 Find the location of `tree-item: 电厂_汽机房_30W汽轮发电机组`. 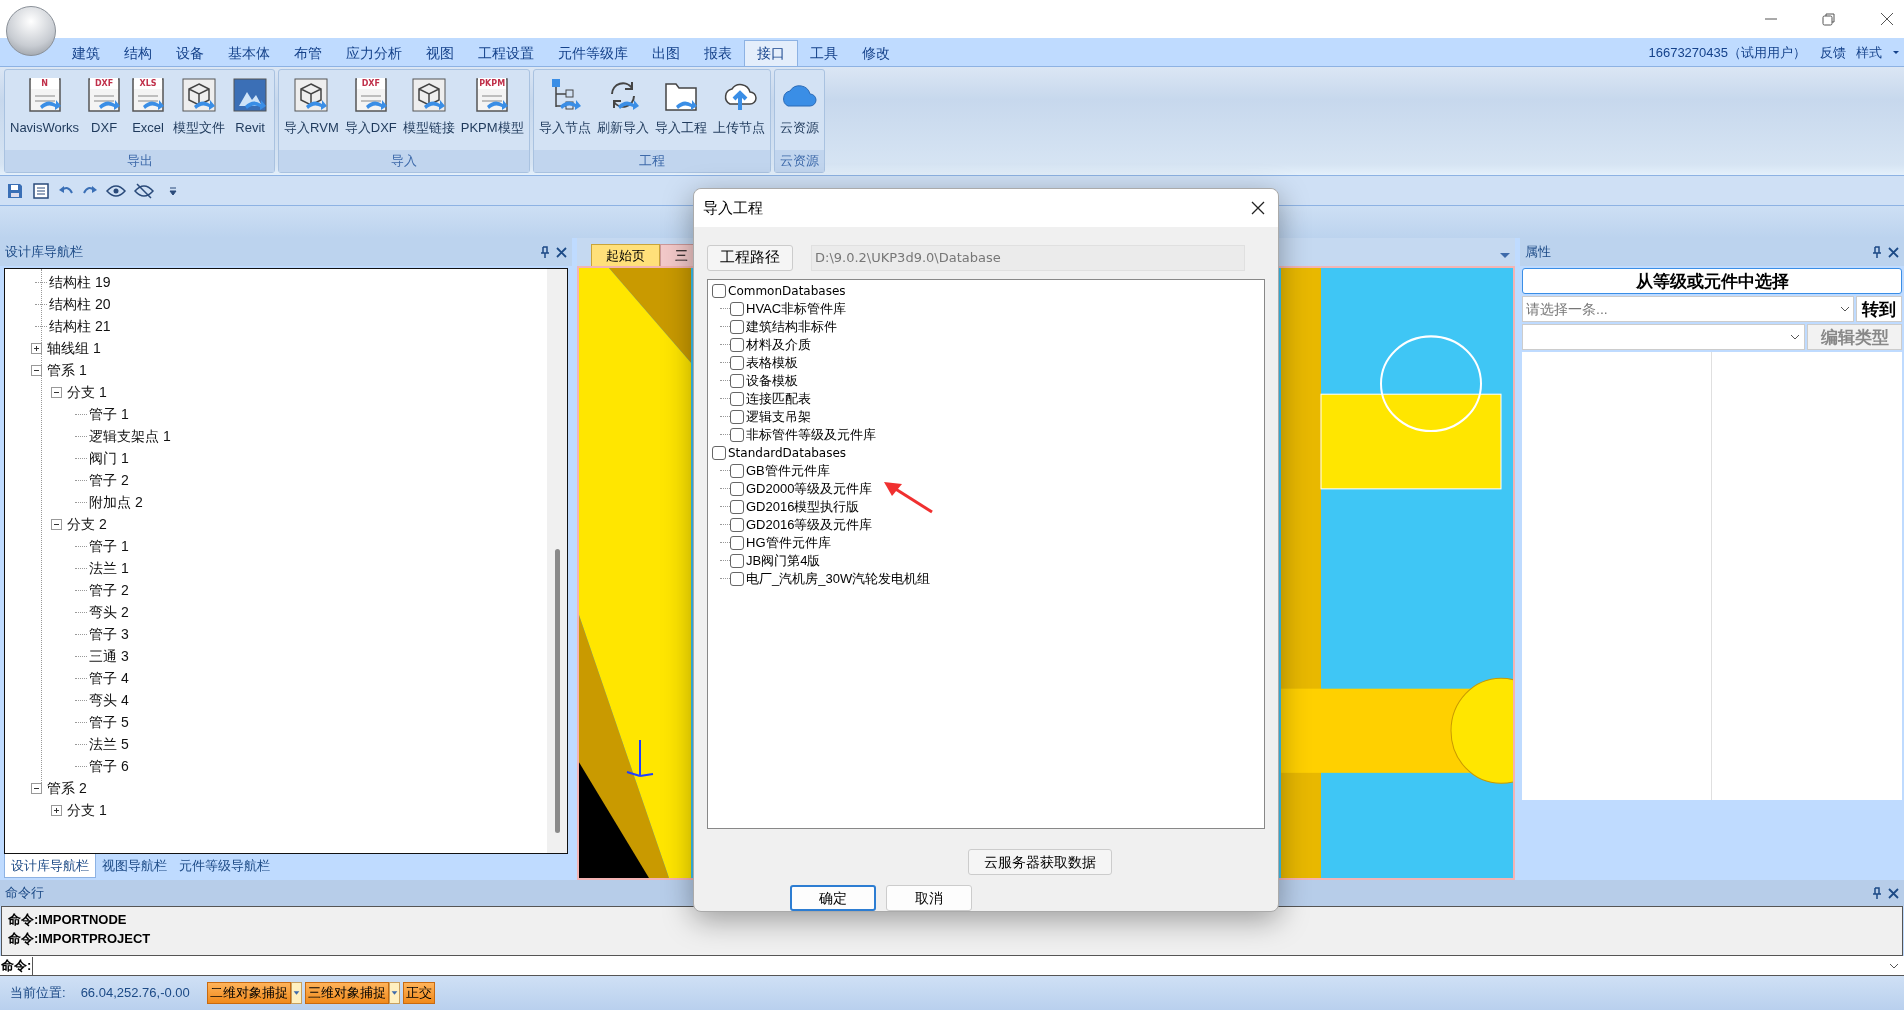

tree-item: 电厂_汽机房_30W汽轮发电机组 is located at coordinates (838, 578).